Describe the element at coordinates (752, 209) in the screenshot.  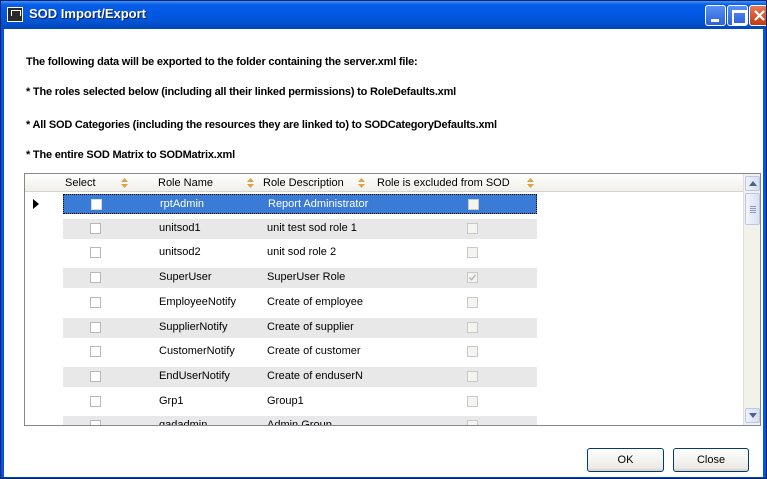
I see `scrollbar-thumb` at that location.